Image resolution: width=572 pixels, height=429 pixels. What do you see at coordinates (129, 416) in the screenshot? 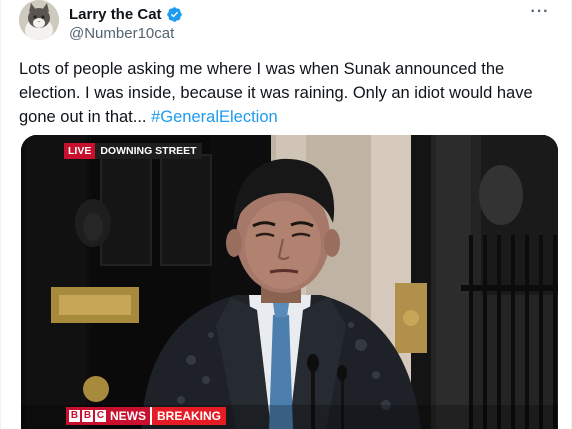
I see `news-label: NEWS` at bounding box center [129, 416].